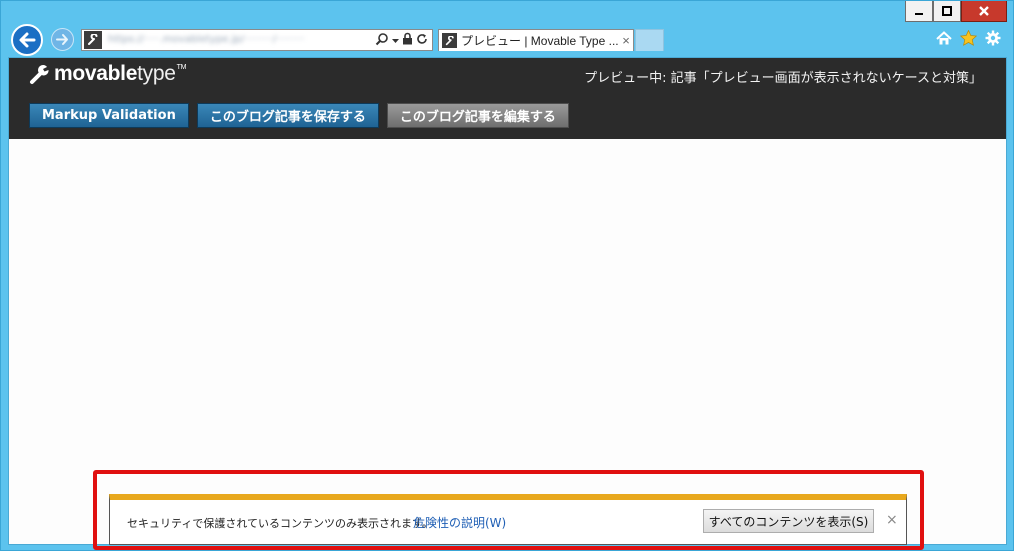 The image size is (1014, 551). What do you see at coordinates (892, 520) in the screenshot?
I see `close-notification-button: ×` at bounding box center [892, 520].